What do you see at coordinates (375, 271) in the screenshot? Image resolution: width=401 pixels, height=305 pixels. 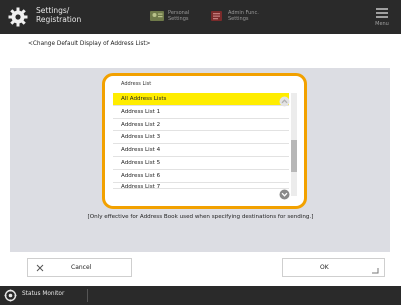 I see `confirm-corner-icon` at bounding box center [375, 271].